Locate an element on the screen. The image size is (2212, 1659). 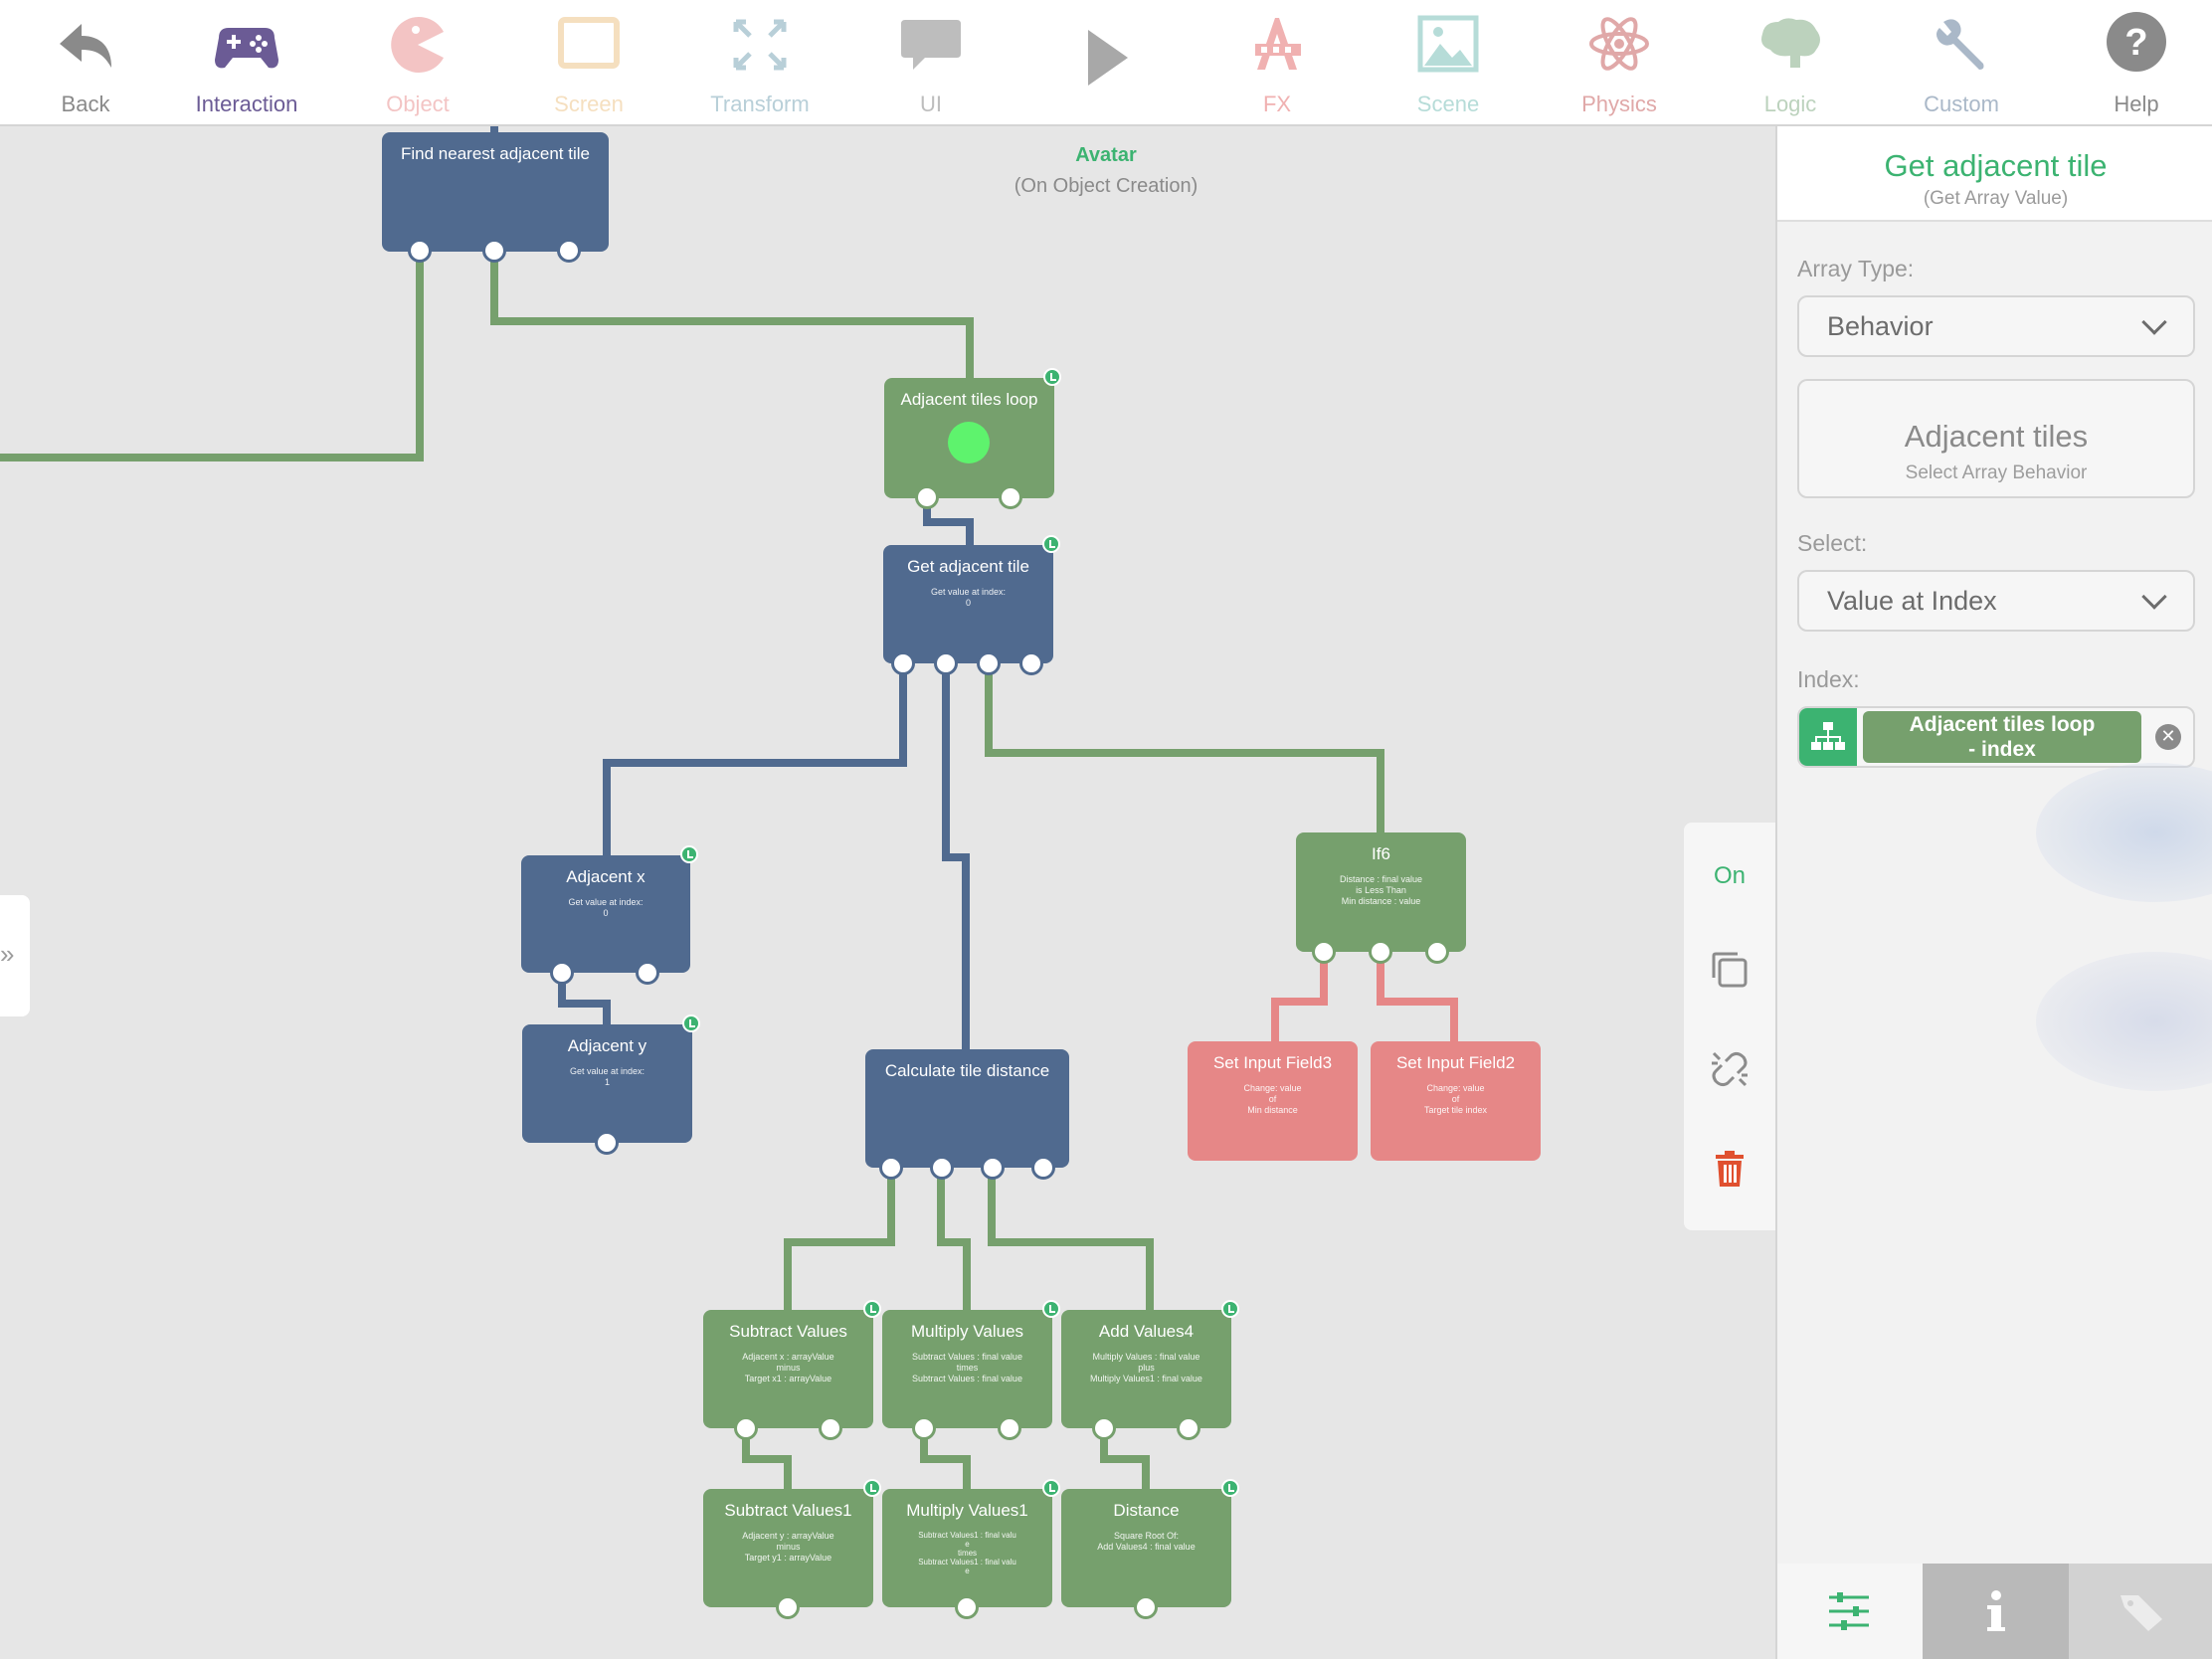
index-label: Index: is located at coordinates (1828, 679).